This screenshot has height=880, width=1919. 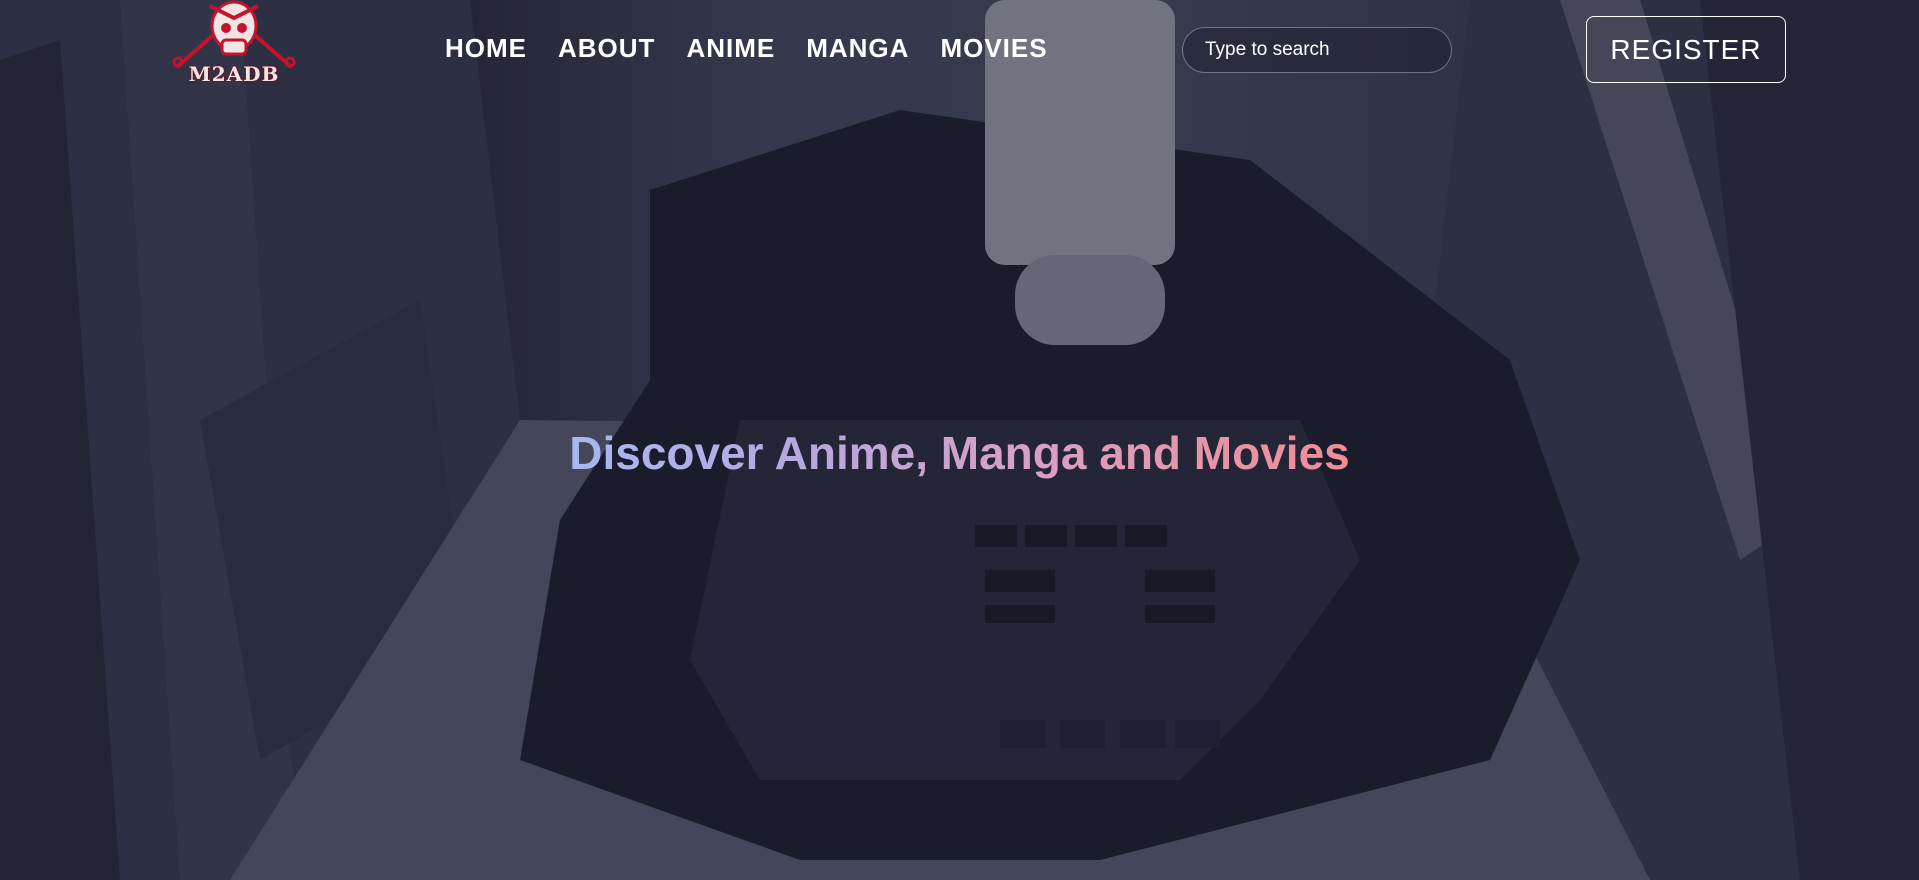 What do you see at coordinates (606, 48) in the screenshot?
I see `nav-about-link: ABOUT` at bounding box center [606, 48].